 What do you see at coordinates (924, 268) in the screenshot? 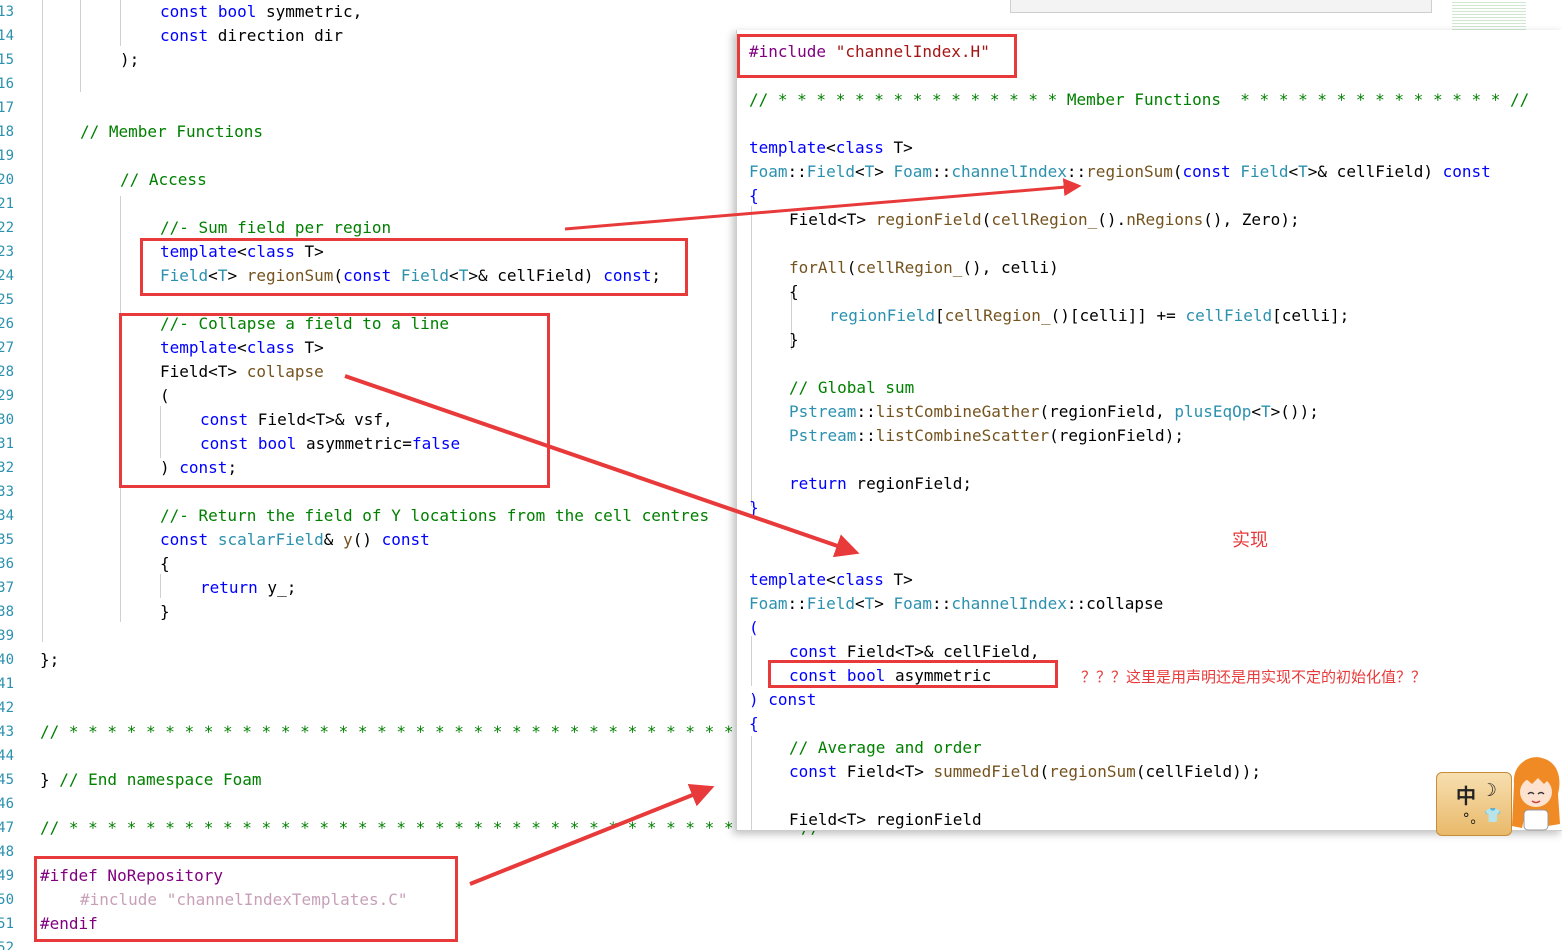
I see `impl-line-forall: forAll(cellRegion_(), celli)` at bounding box center [924, 268].